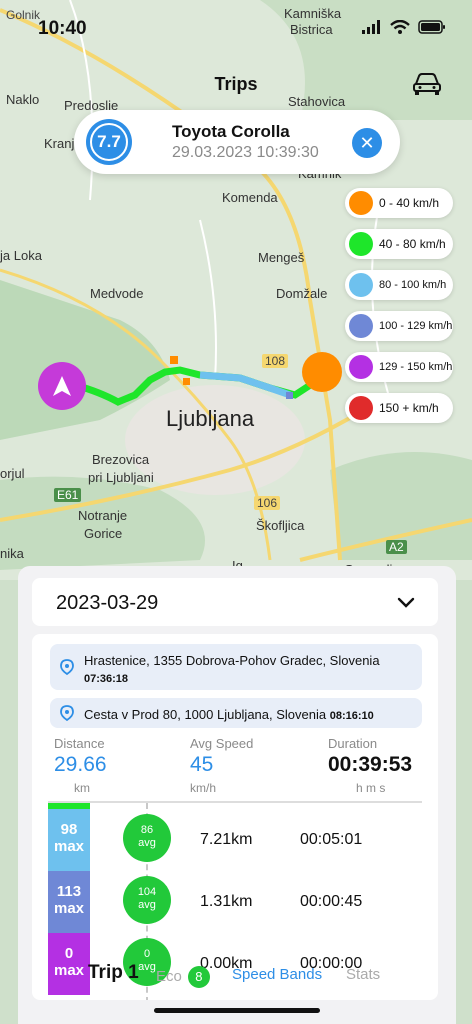 This screenshot has height=1024, width=472. Describe the element at coordinates (121, 477) in the screenshot. I see `map-label: pri Ljubljani` at that location.